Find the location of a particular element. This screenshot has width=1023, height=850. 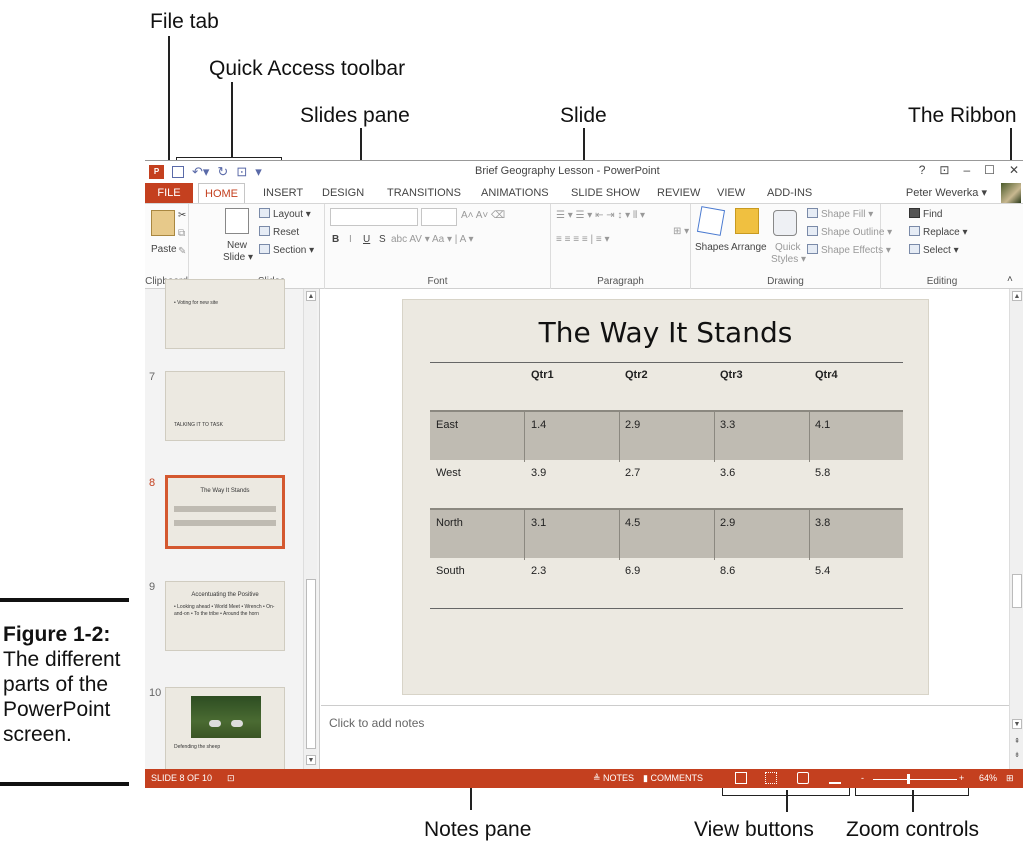

section-button: Section ▾ is located at coordinates (286, 250).